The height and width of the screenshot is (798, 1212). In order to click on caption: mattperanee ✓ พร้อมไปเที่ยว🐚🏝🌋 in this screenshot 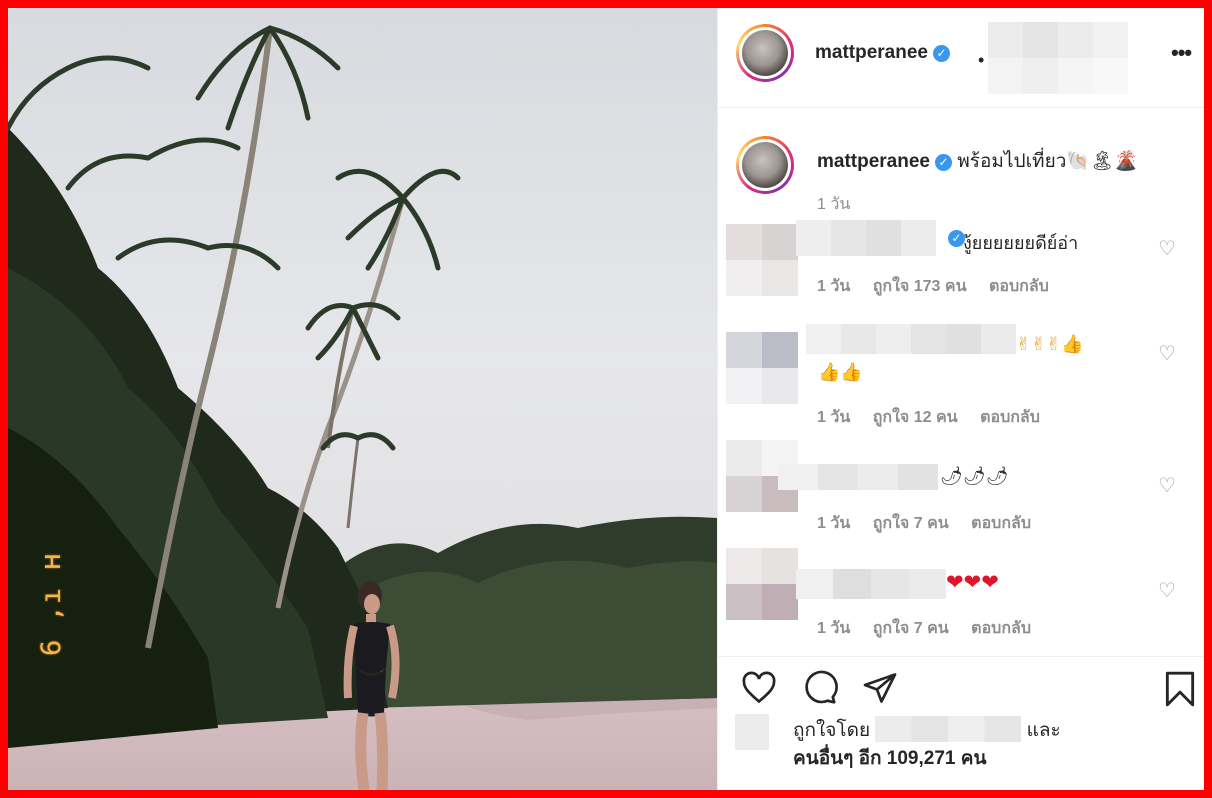, I will do `click(977, 161)`.